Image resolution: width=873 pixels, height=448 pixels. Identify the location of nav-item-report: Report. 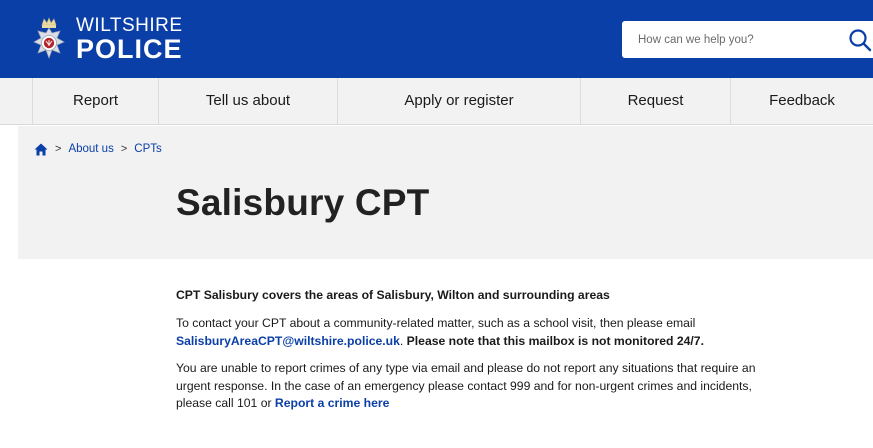
(95, 101).